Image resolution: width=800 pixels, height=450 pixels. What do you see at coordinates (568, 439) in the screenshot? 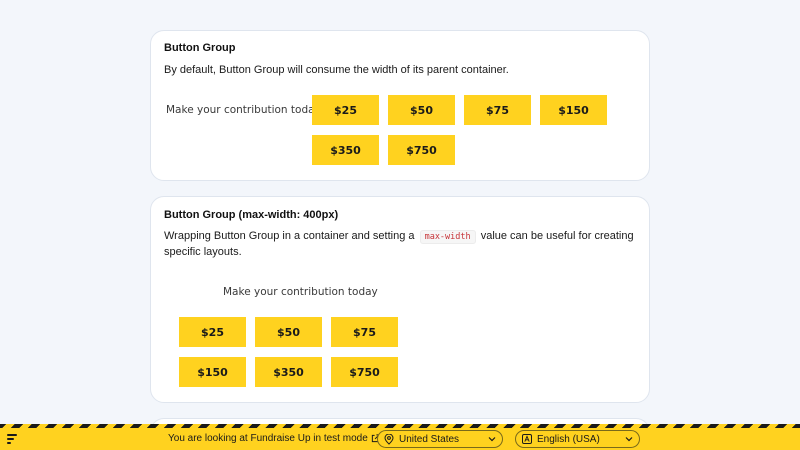
I see `language-value: English (USA)` at bounding box center [568, 439].